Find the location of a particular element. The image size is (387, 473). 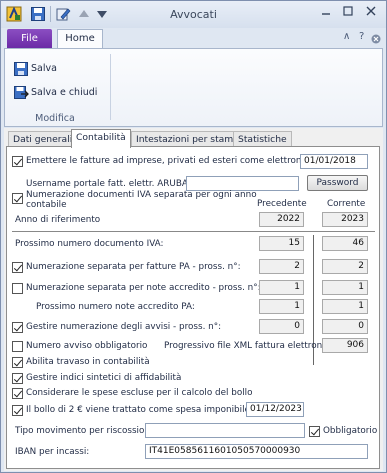

next-iva-doc-current-field: 46 is located at coordinates (345, 243).